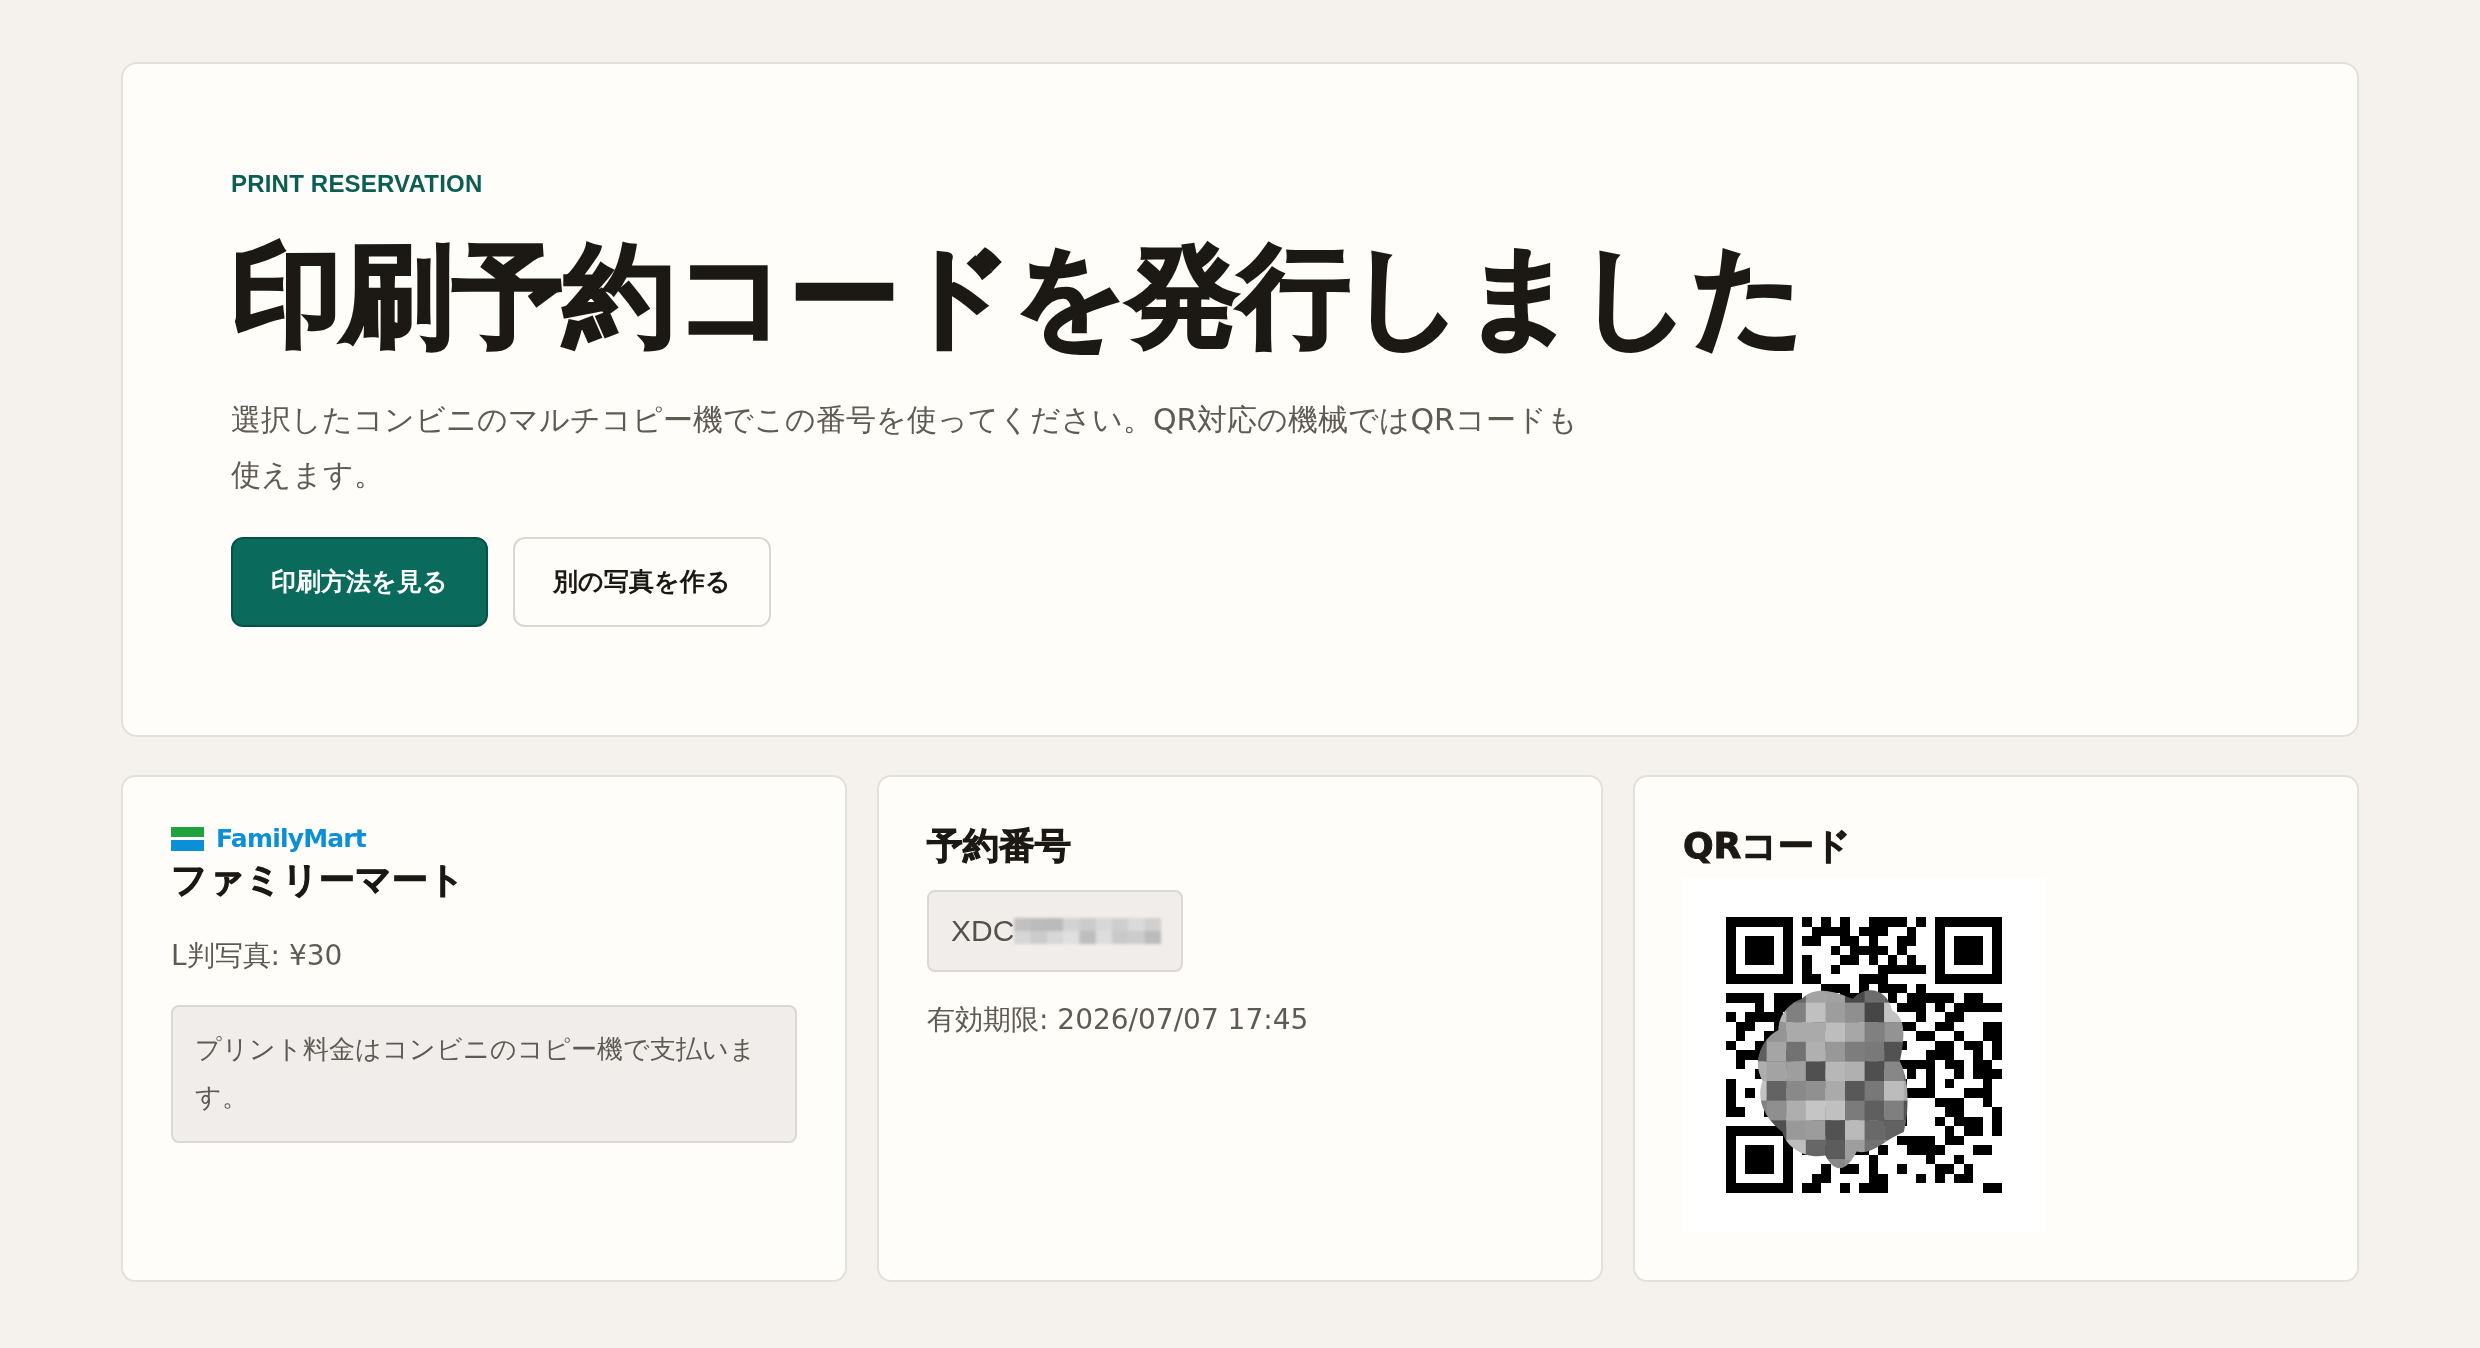 The image size is (2480, 1348). Describe the element at coordinates (318, 880) in the screenshot. I see `store-name: ファミリーマート` at that location.